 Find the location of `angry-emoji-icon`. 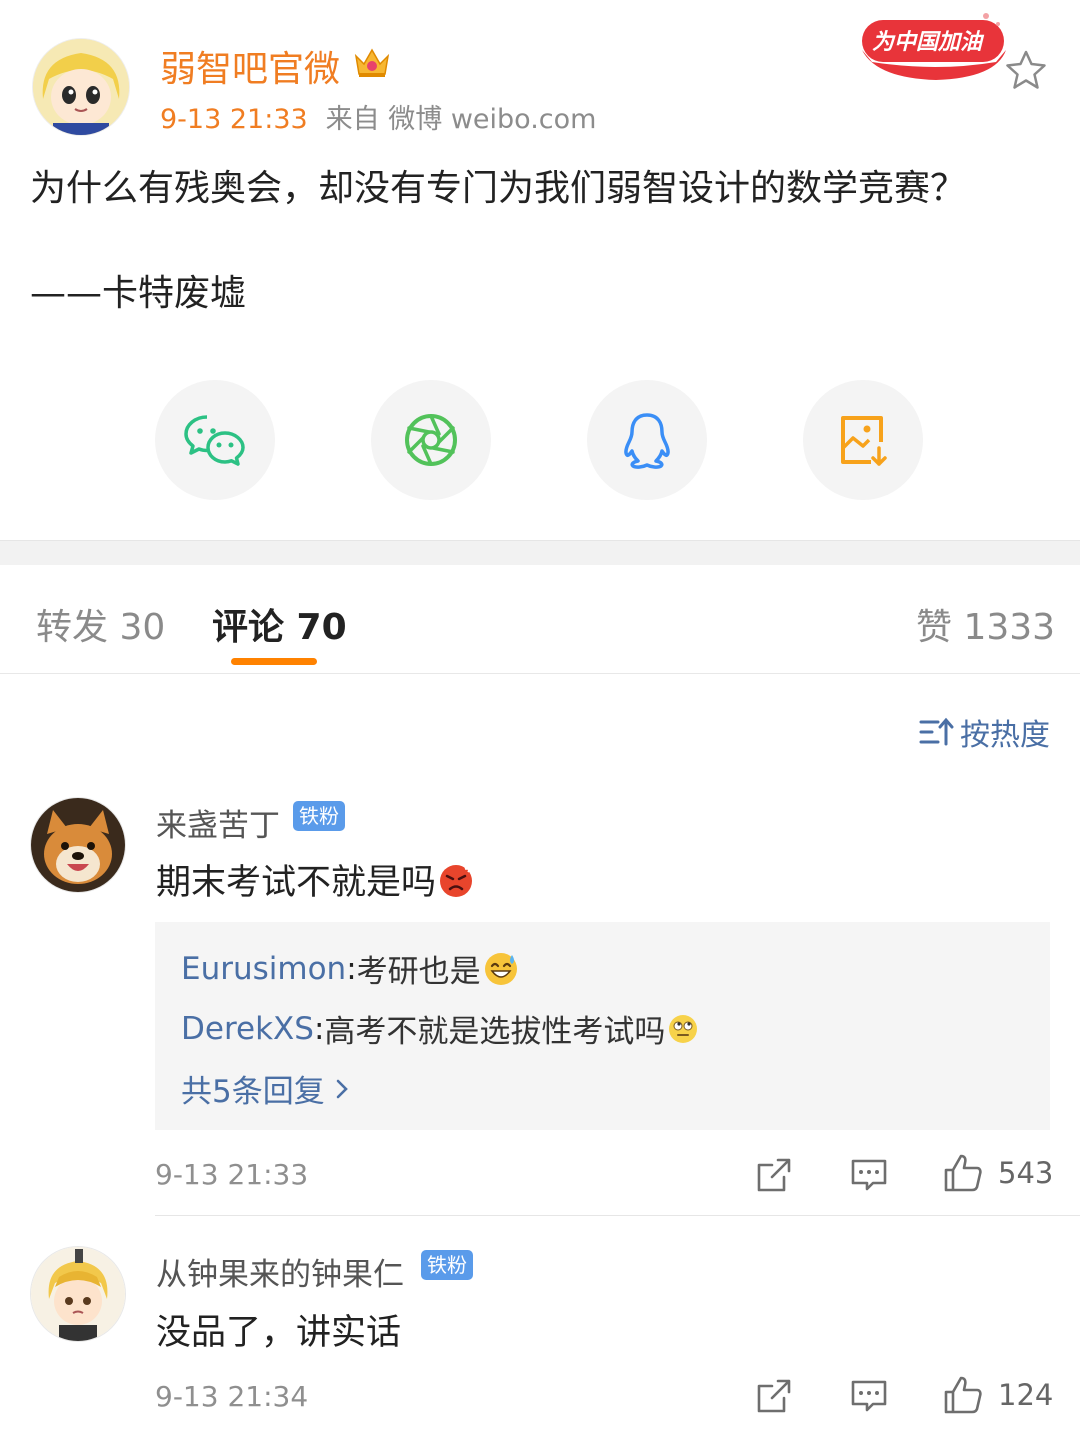

angry-emoji-icon is located at coordinates (457, 880).